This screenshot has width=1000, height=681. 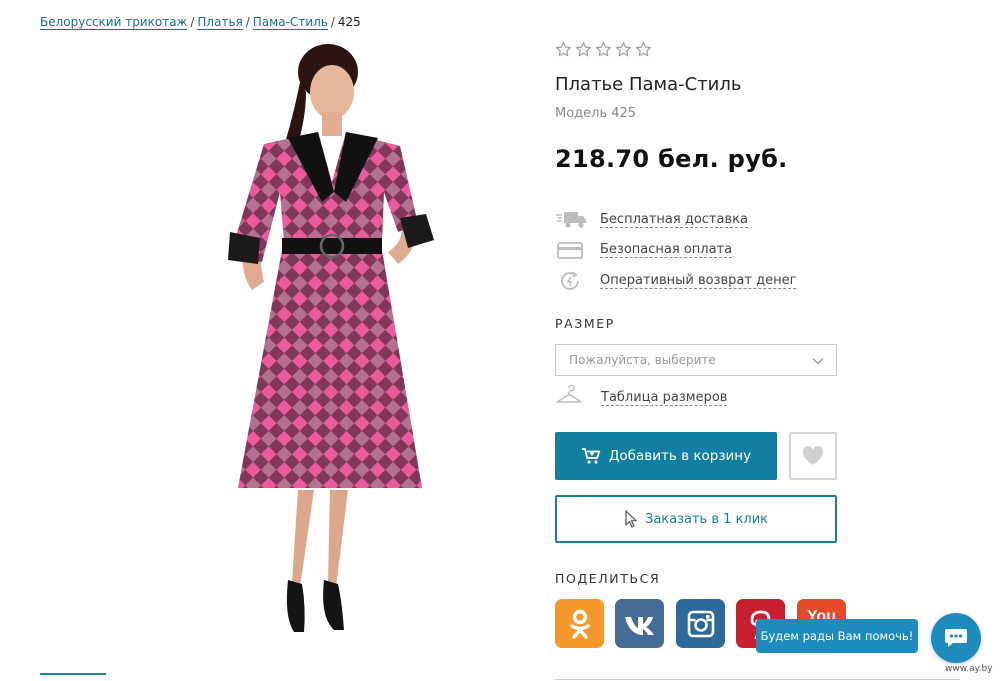 I want to click on chevron-down-icon, so click(x=818, y=361).